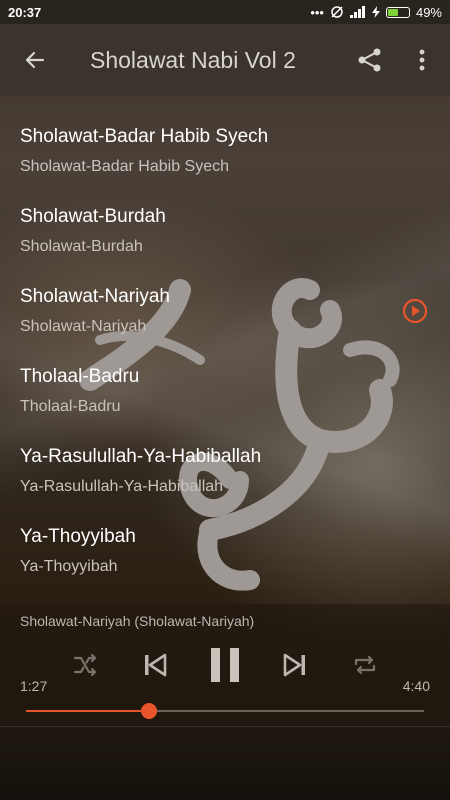 The image size is (450, 800). I want to click on song-title: Tholaal-Badru, so click(80, 376).